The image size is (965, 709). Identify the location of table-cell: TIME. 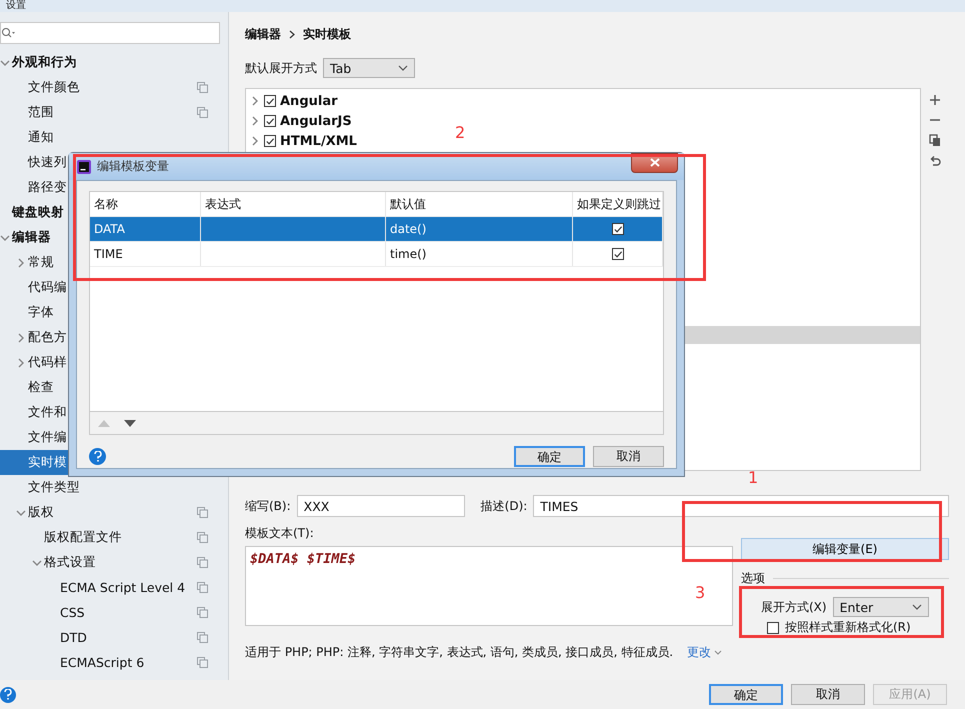
(145, 254).